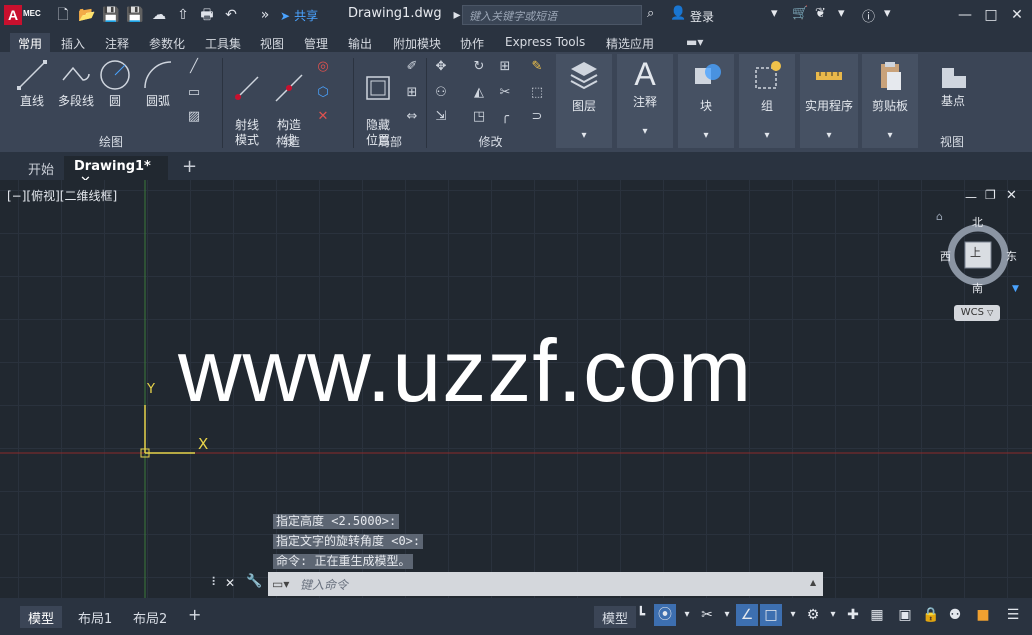 This screenshot has height=635, width=1032. I want to click on minimize-icon: —, so click(965, 15).